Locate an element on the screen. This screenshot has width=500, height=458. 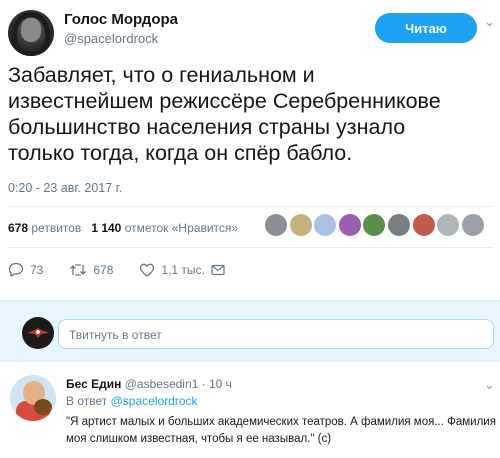
reply-author-handle: @asbesedin1 is located at coordinates (162, 384).